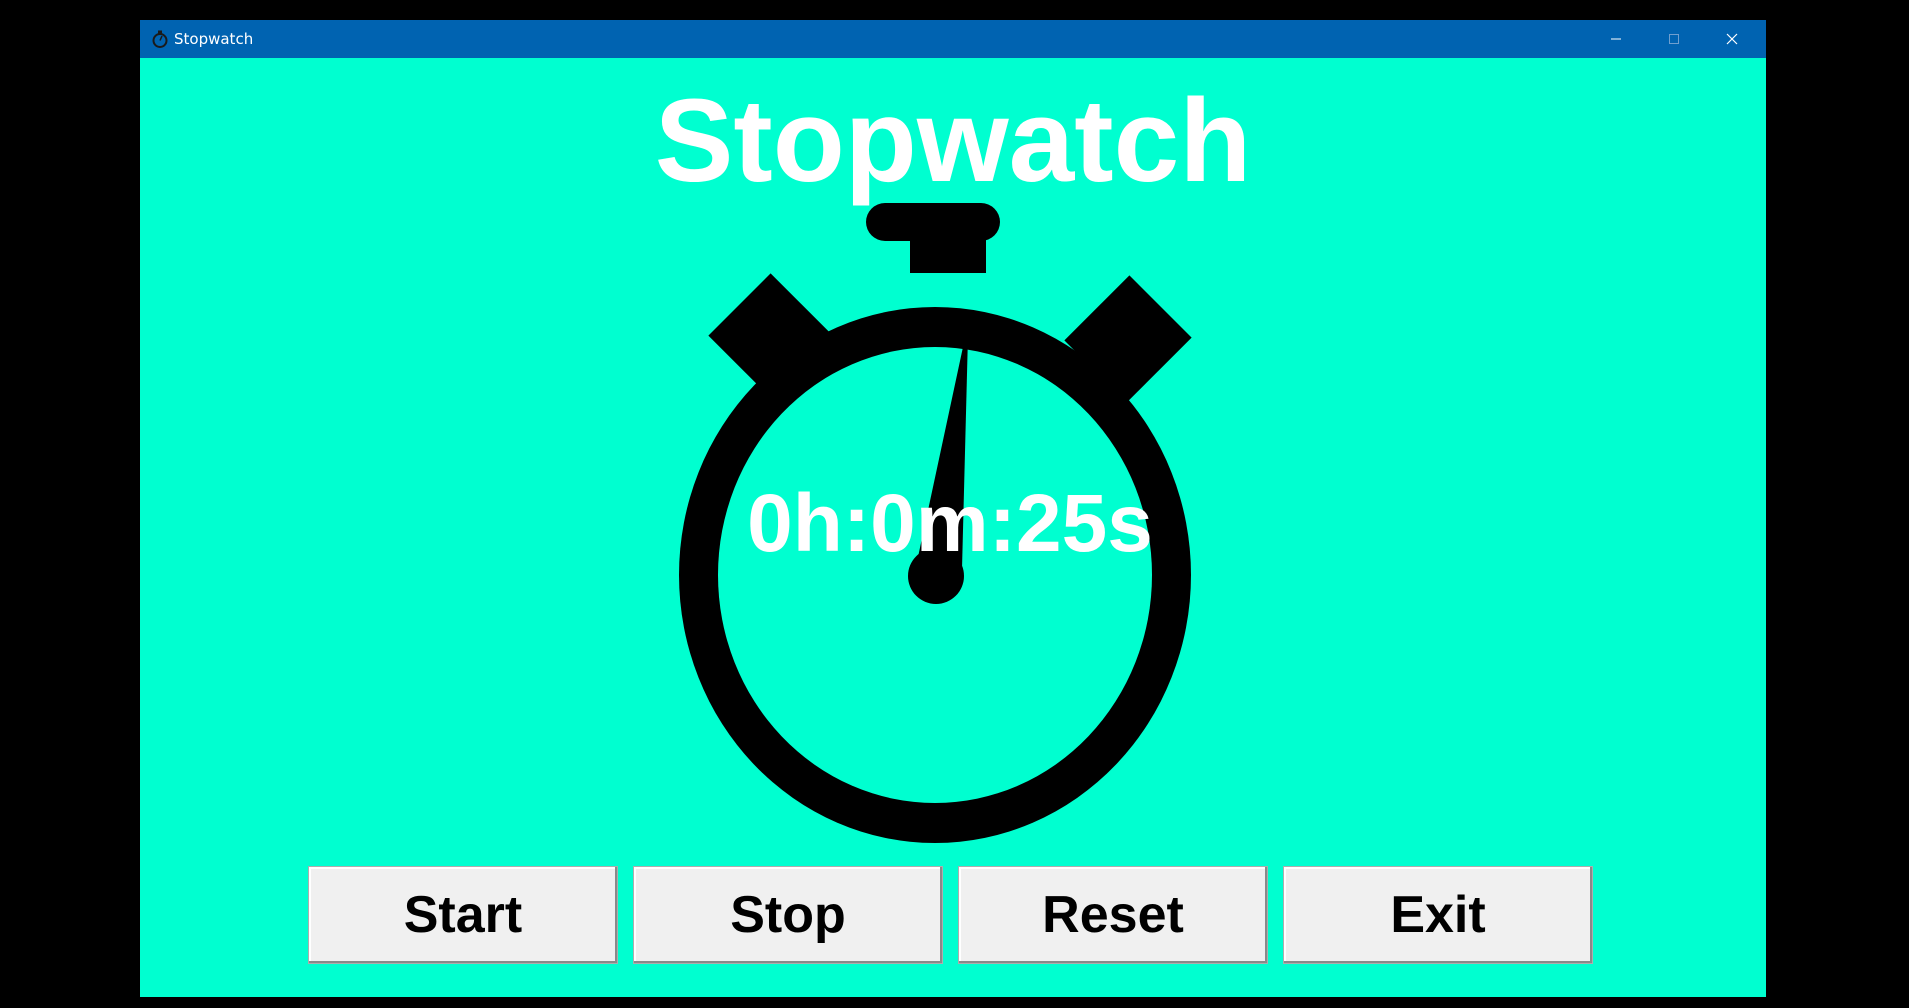 The width and height of the screenshot is (1909, 1008). Describe the element at coordinates (948, 253) in the screenshot. I see `crown-stem` at that location.